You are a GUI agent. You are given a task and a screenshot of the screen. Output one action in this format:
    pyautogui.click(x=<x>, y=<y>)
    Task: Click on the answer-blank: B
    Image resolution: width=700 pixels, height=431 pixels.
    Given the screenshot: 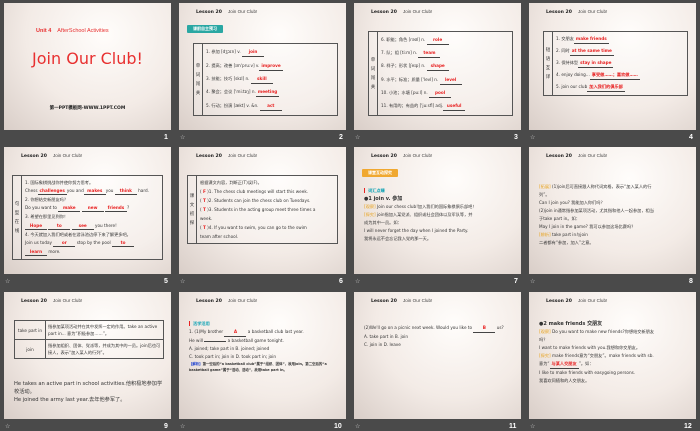 What is the action you would take?
    pyautogui.click(x=484, y=328)
    